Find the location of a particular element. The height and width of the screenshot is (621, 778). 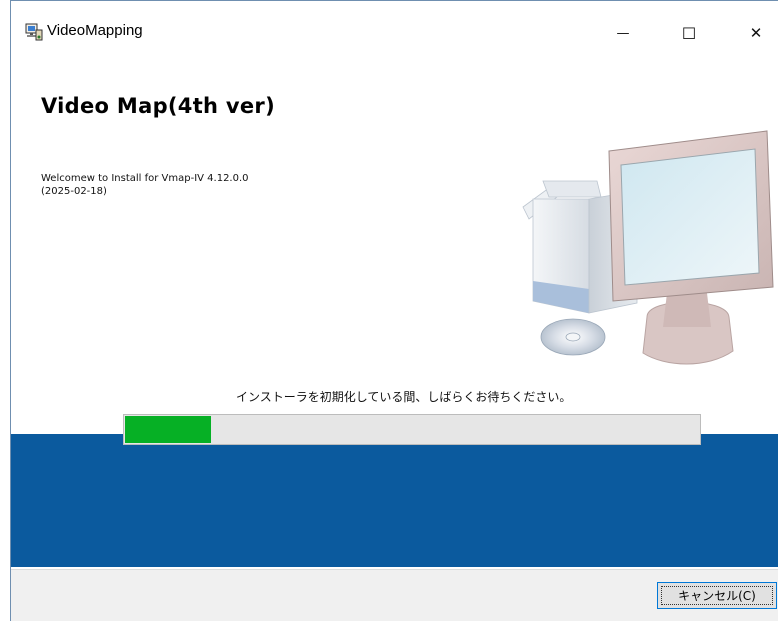

computer-monitor-box-cd-illustration is located at coordinates (648, 247).